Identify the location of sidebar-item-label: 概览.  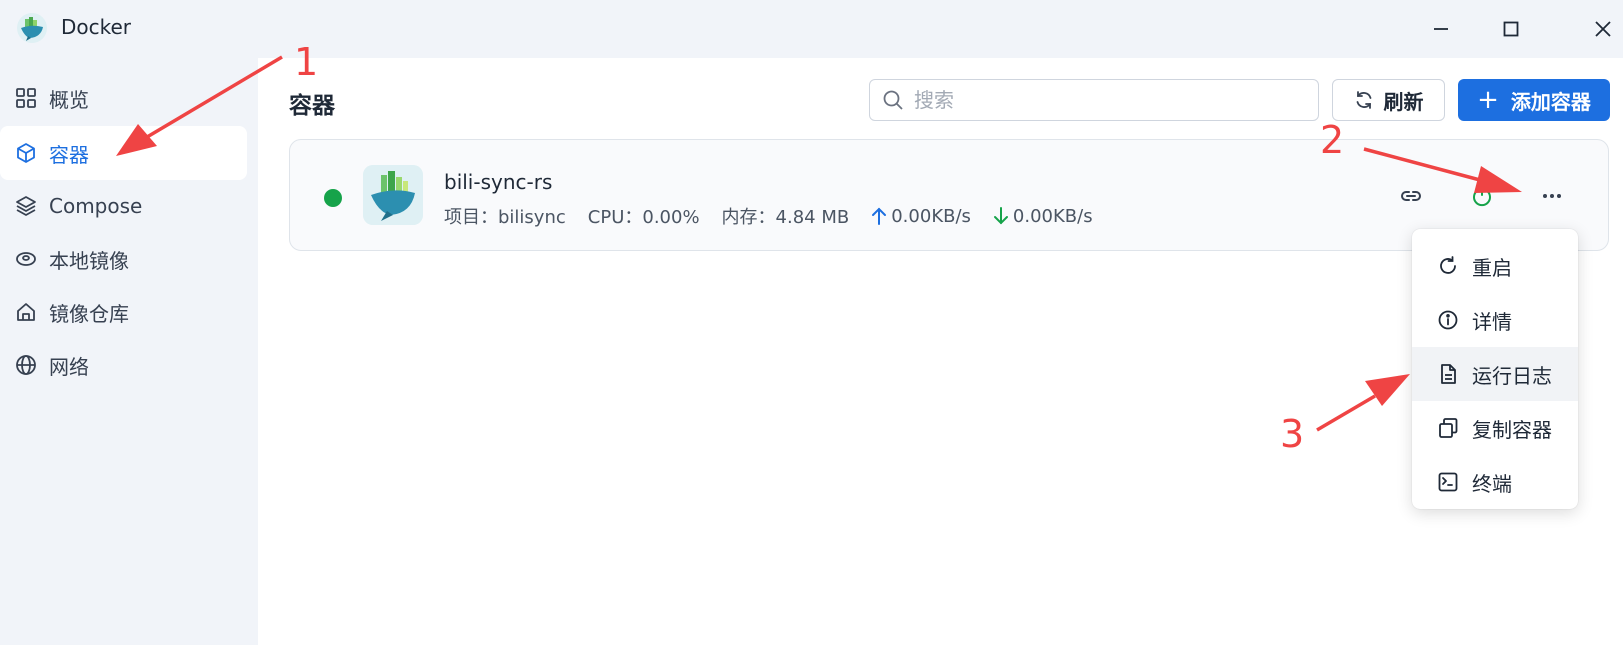
(69, 99).